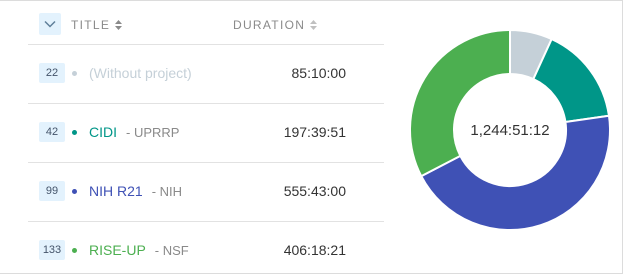 This screenshot has height=280, width=625. I want to click on entry-count-badge: 133, so click(52, 250).